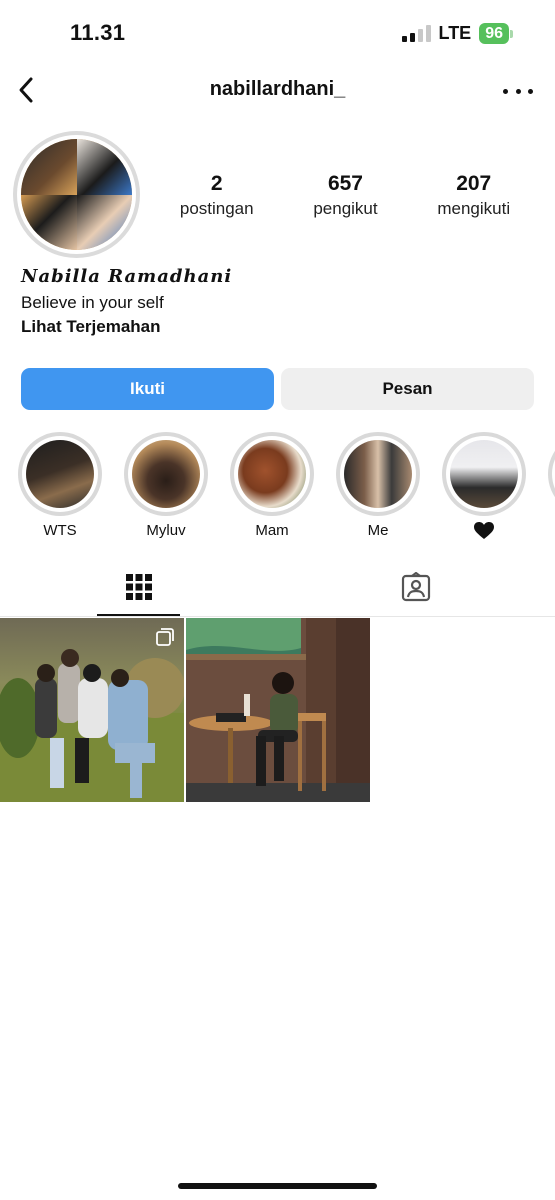  Describe the element at coordinates (484, 531) in the screenshot. I see `black-heart-icon` at that location.